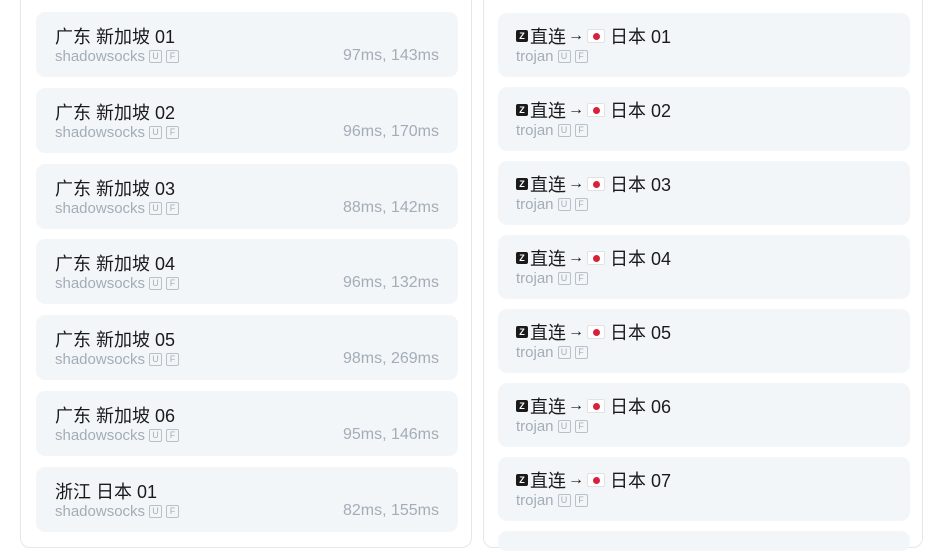 The height and width of the screenshot is (551, 944). Describe the element at coordinates (247, 347) in the screenshot. I see `proxy-node-card: 广东 新加坡 05 shadowsocks U F 98ms, 269ms` at that location.